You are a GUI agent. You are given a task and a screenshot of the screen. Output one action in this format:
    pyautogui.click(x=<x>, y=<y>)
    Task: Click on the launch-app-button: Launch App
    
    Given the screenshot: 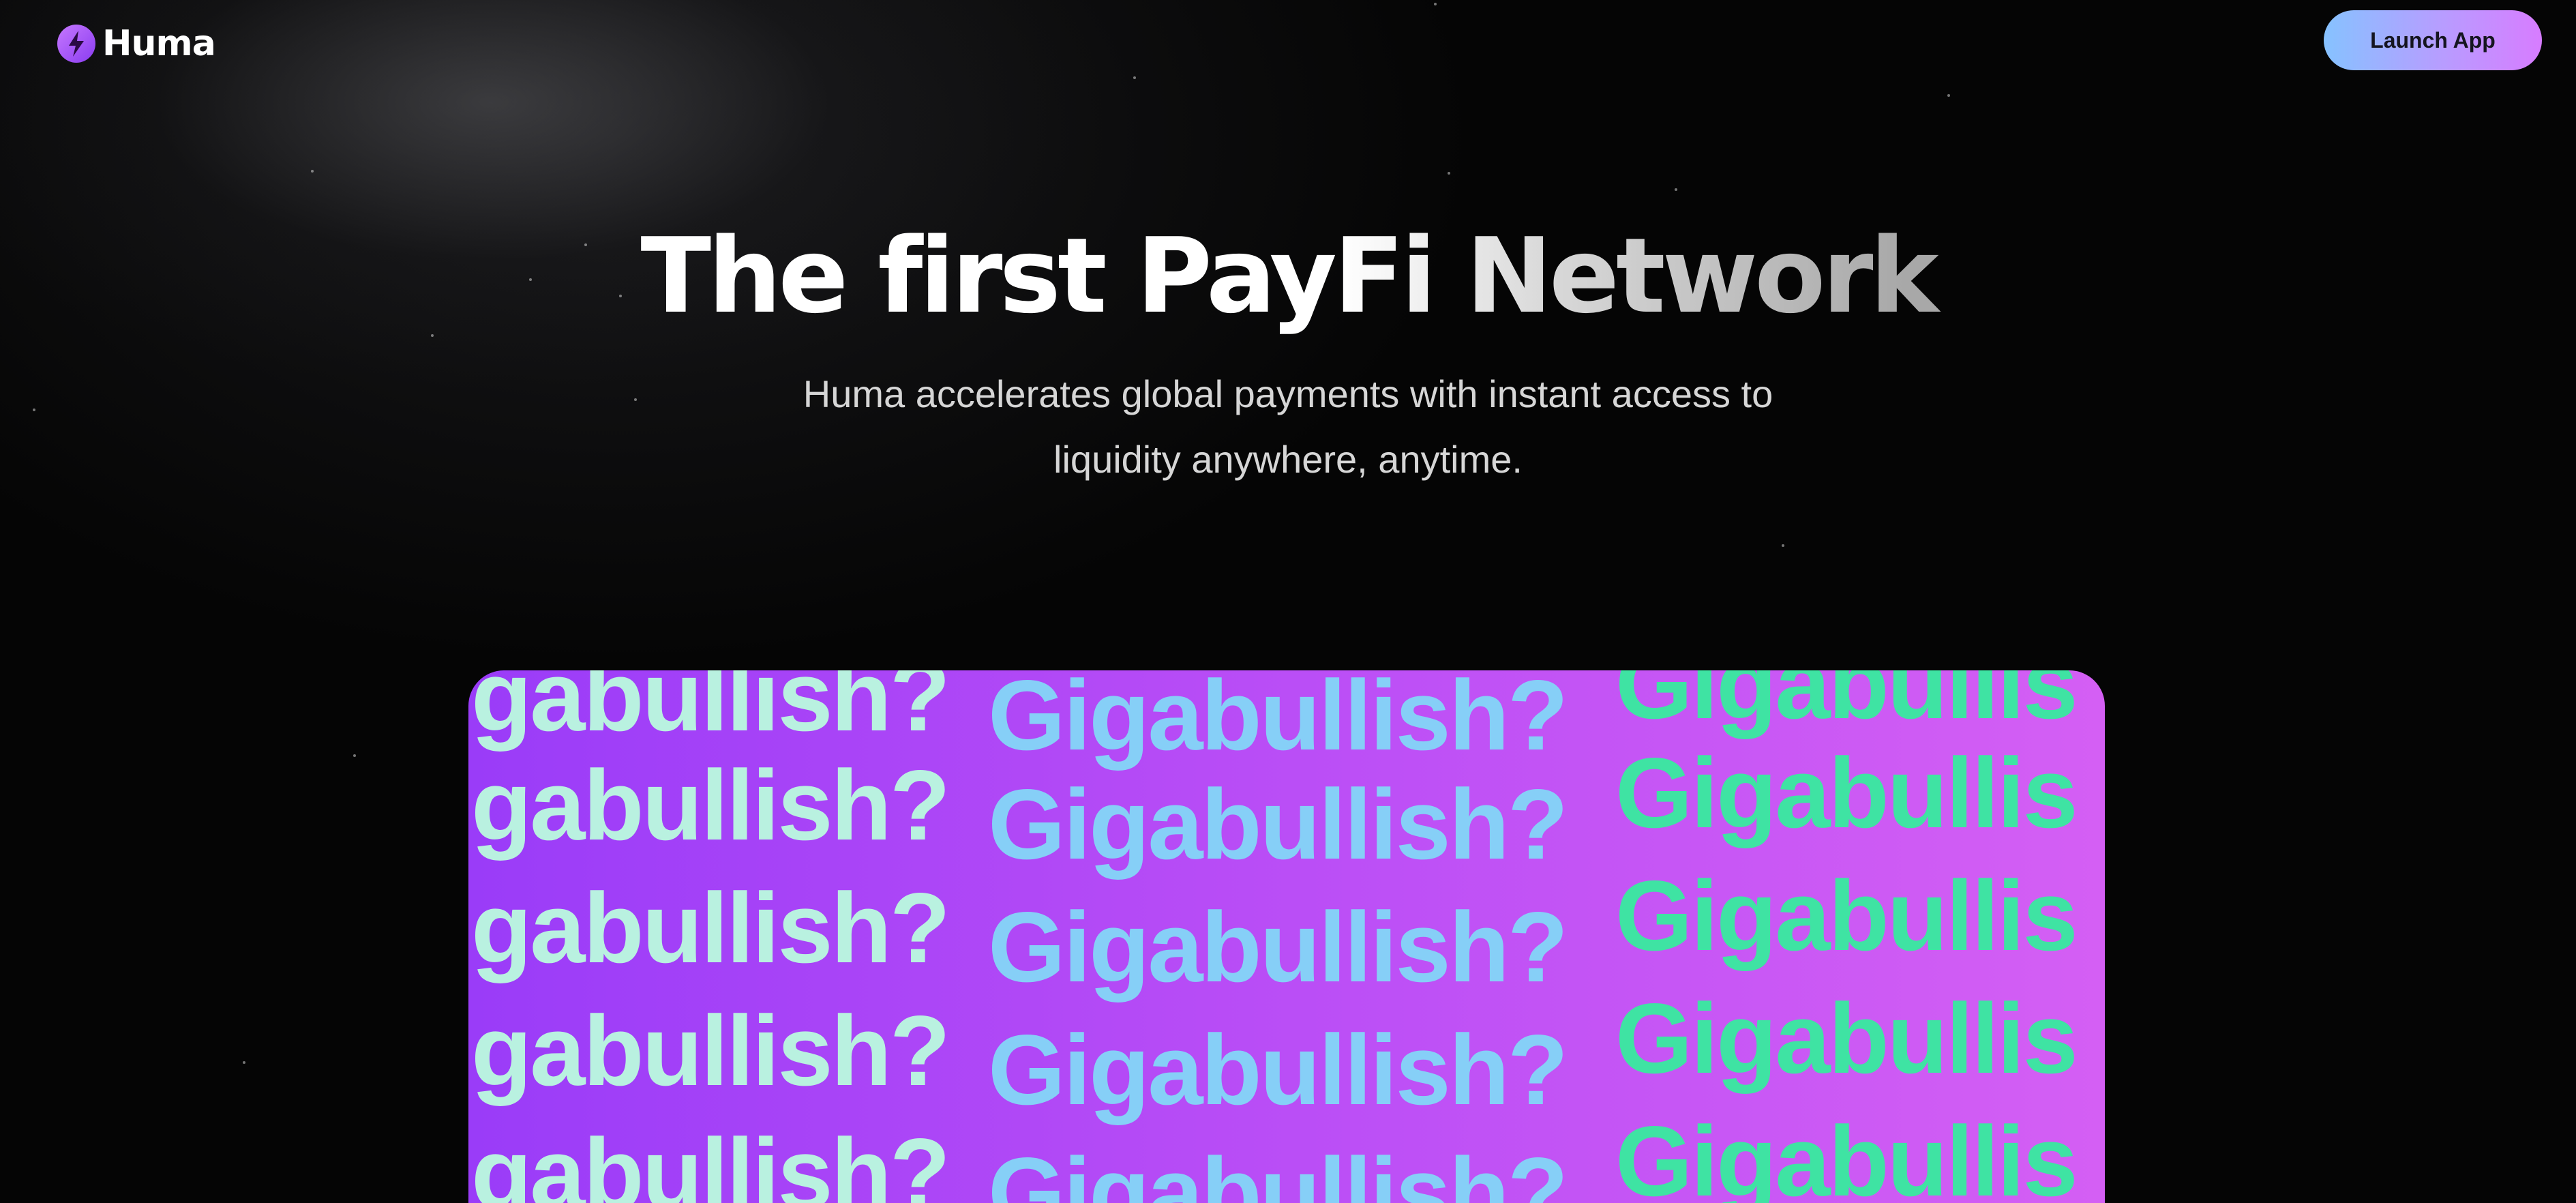 What is the action you would take?
    pyautogui.click(x=2433, y=40)
    